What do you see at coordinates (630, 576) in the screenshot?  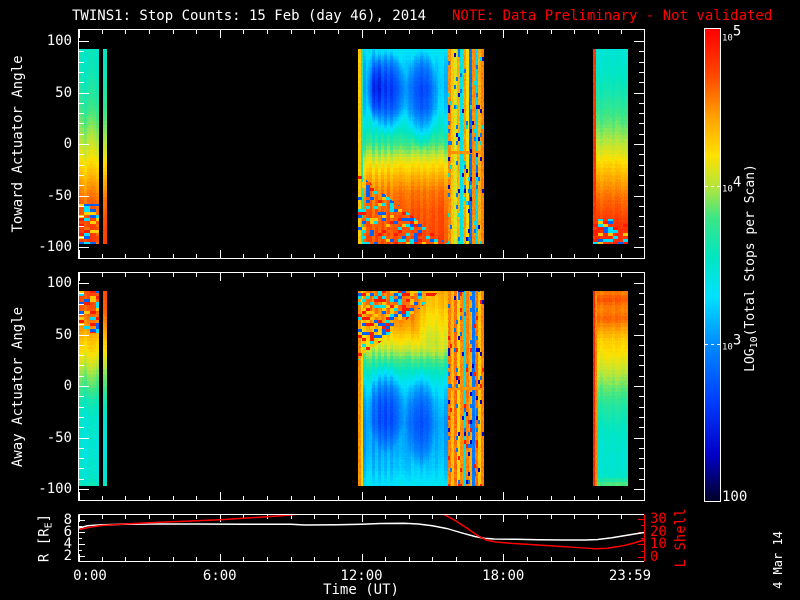 I see `time-tick-label: 23:59` at bounding box center [630, 576].